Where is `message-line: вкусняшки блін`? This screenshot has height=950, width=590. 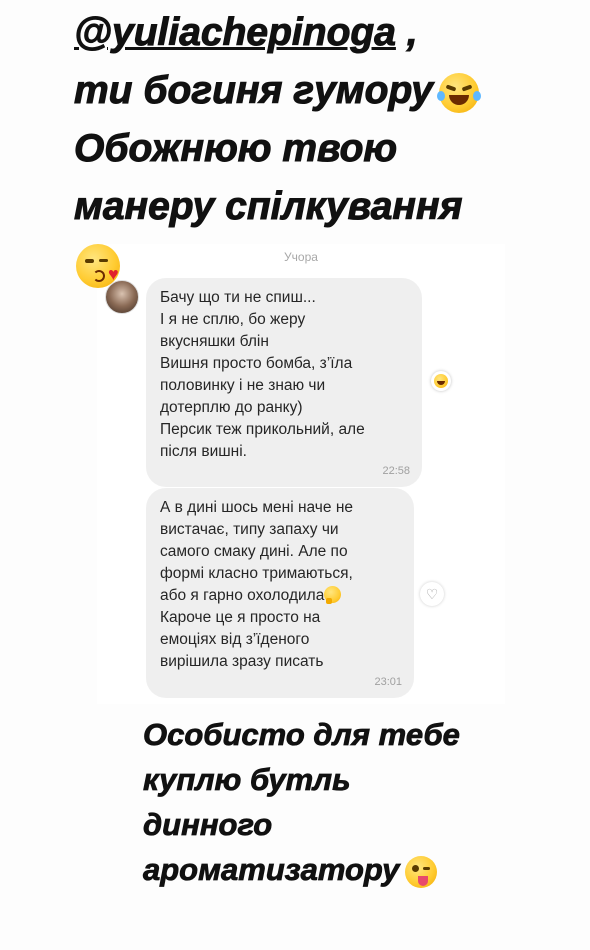 message-line: вкусняшки блін is located at coordinates (214, 341).